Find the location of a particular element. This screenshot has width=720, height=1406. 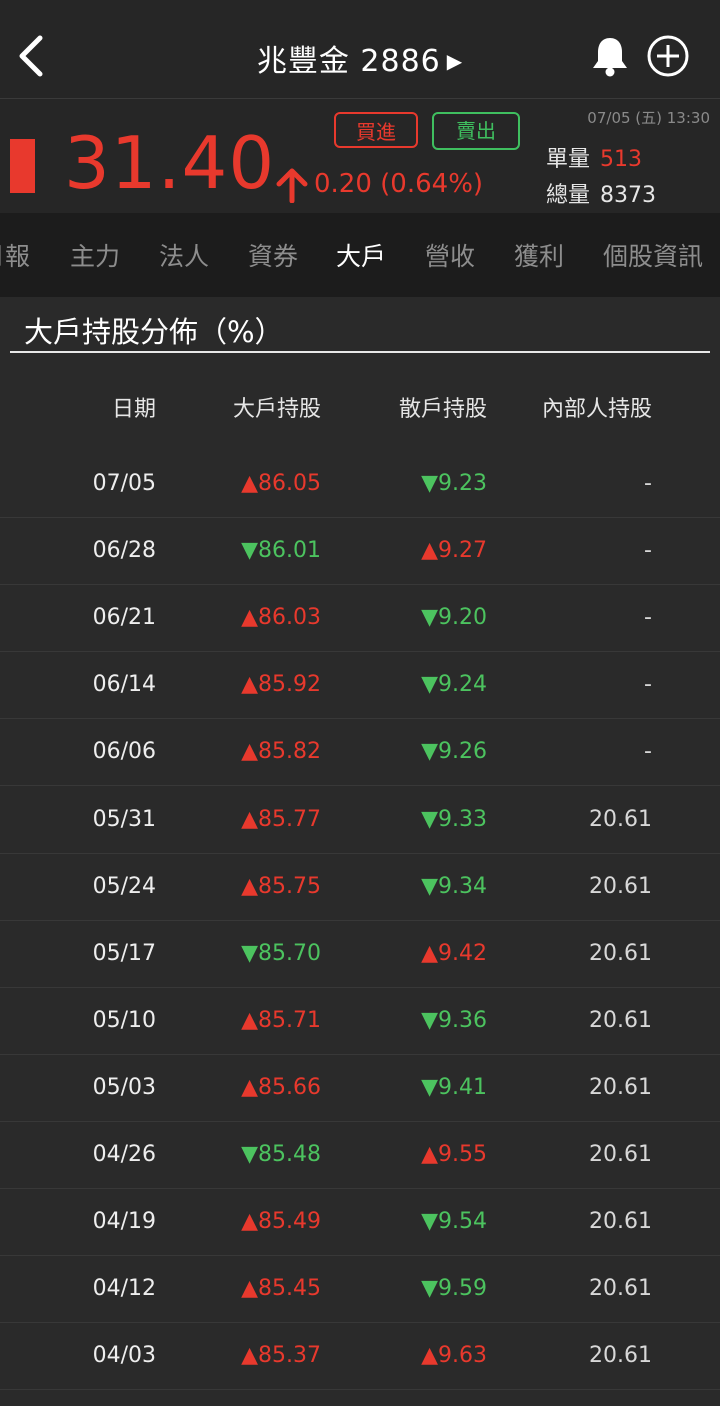

tab-monthly-report: 月報 is located at coordinates (15, 255).